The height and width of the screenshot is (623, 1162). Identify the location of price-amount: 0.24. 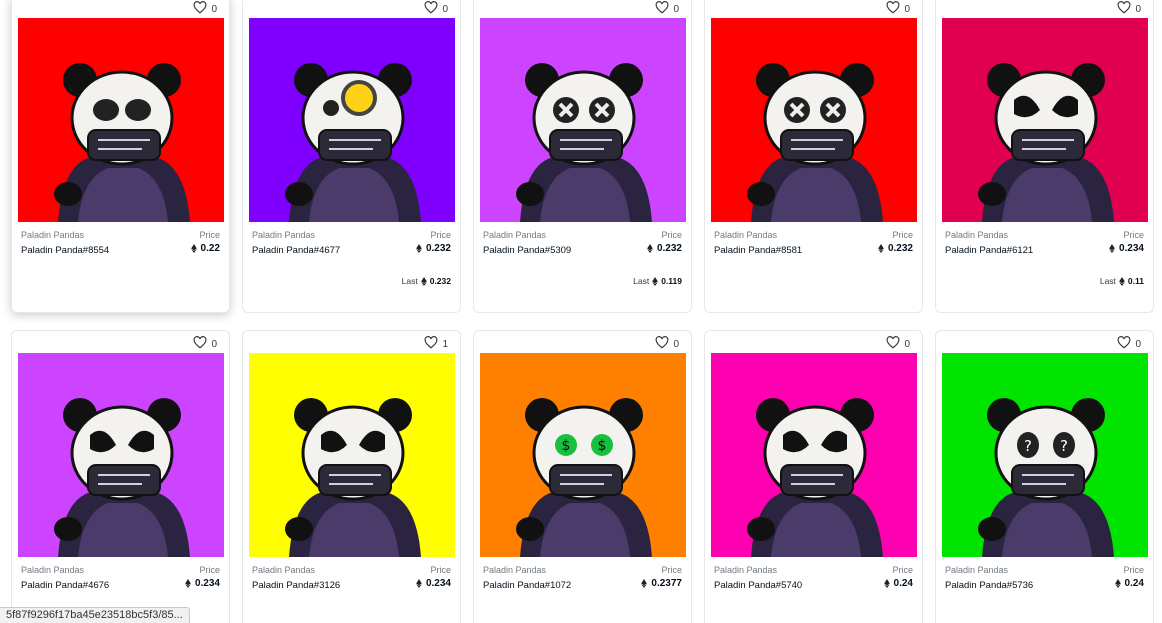
(1134, 583).